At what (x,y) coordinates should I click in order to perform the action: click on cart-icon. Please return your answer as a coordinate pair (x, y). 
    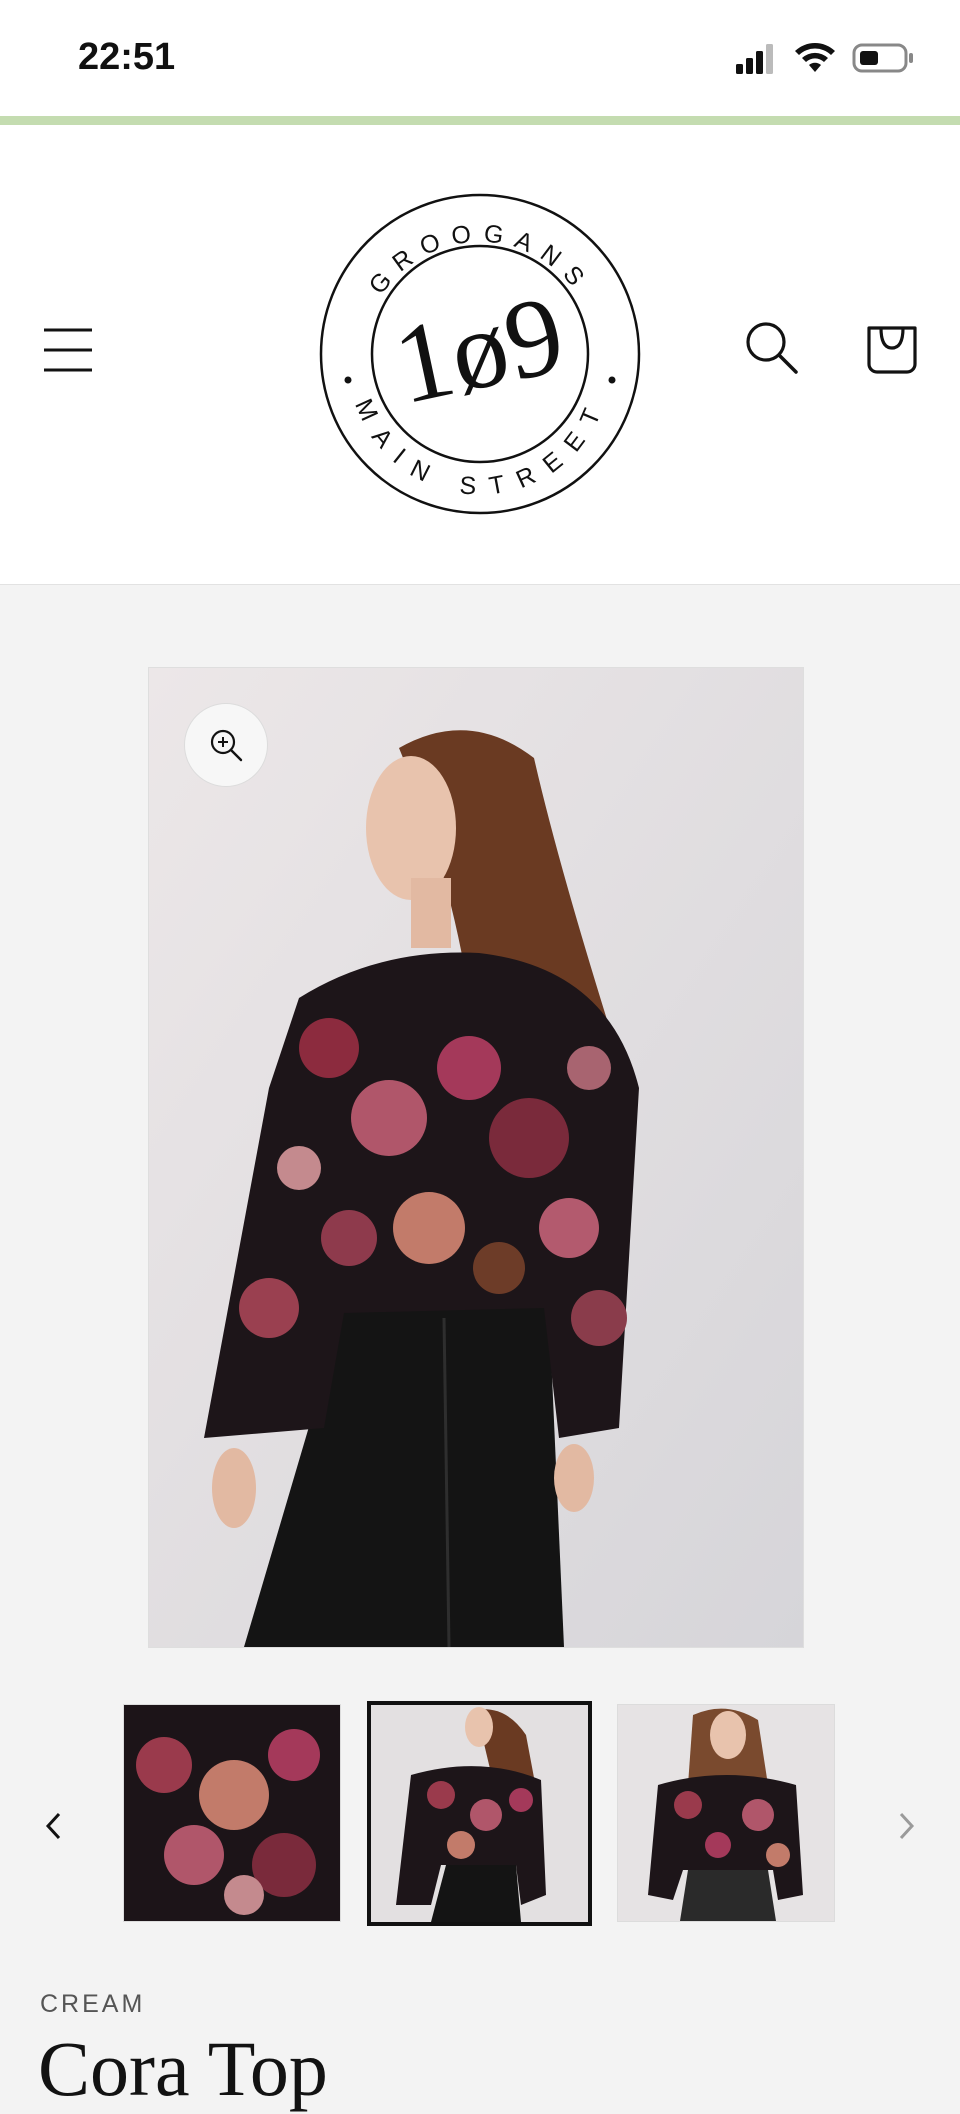
    Looking at the image, I should click on (892, 350).